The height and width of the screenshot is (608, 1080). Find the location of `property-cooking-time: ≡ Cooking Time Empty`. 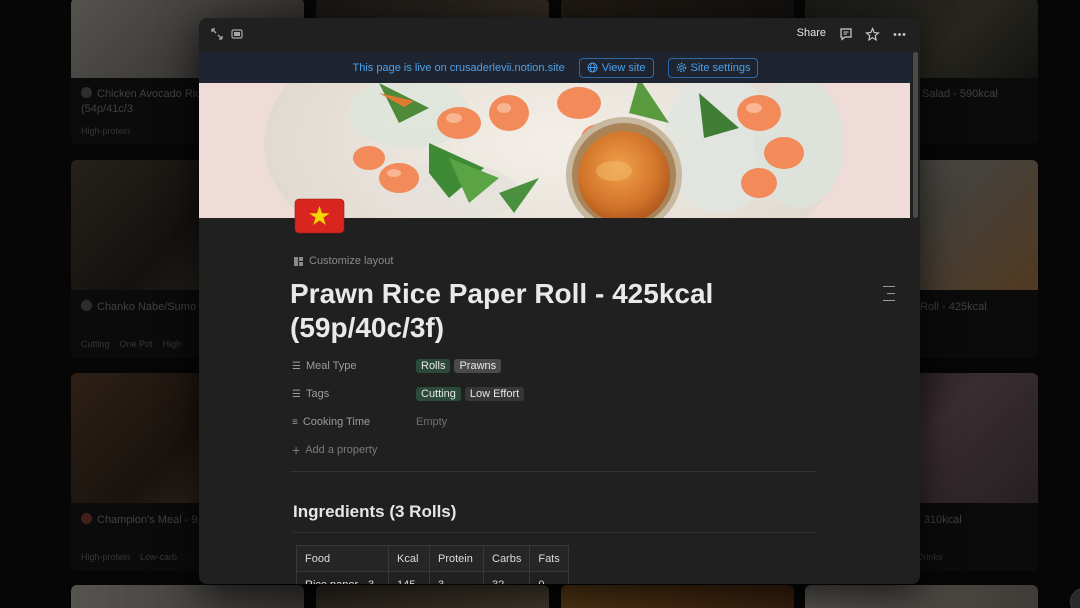

property-cooking-time: ≡ Cooking Time Empty is located at coordinates (369, 422).